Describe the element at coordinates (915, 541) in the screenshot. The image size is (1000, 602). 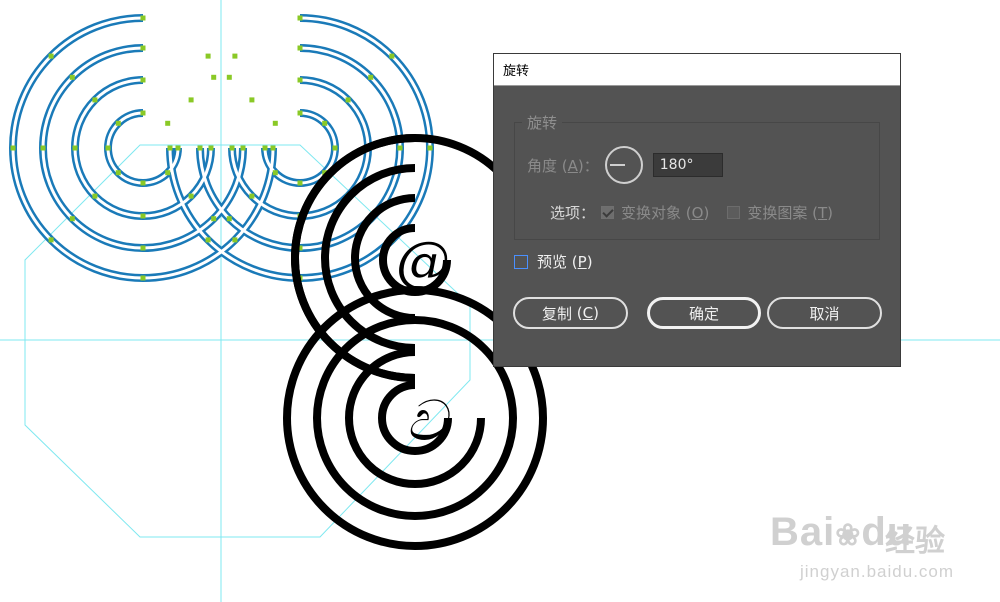
I see `watermark-product: 经验` at that location.